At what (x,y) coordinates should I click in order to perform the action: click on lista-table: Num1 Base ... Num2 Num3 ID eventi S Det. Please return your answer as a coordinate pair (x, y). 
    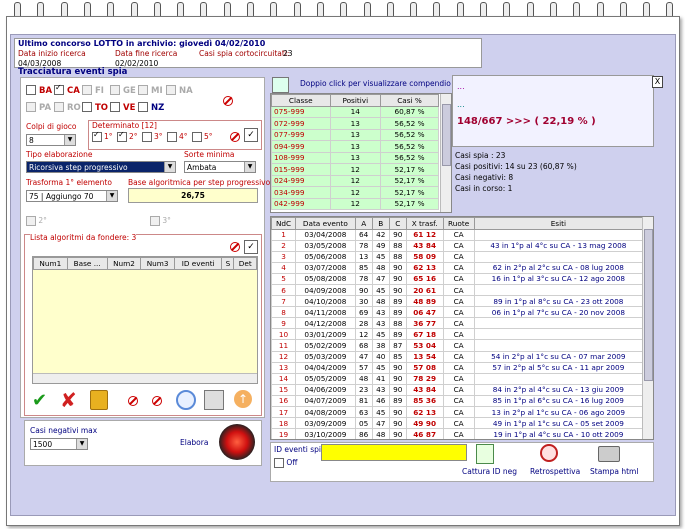
    Looking at the image, I should click on (145, 320).